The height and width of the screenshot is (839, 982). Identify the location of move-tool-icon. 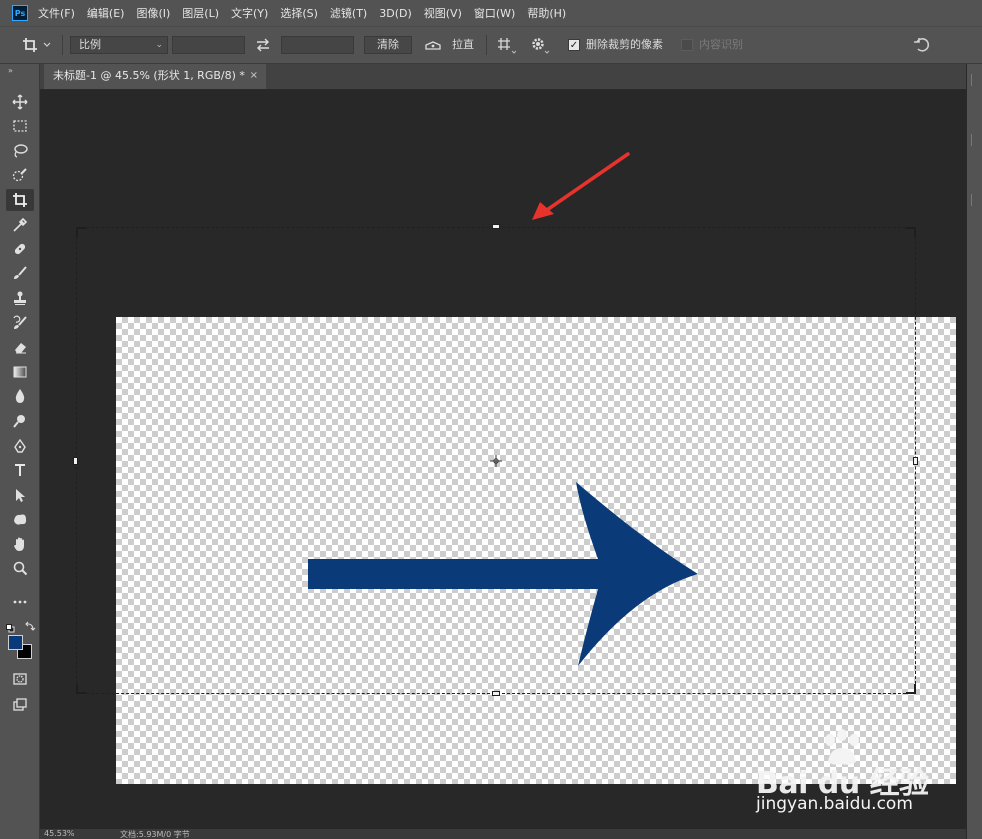
(20, 102).